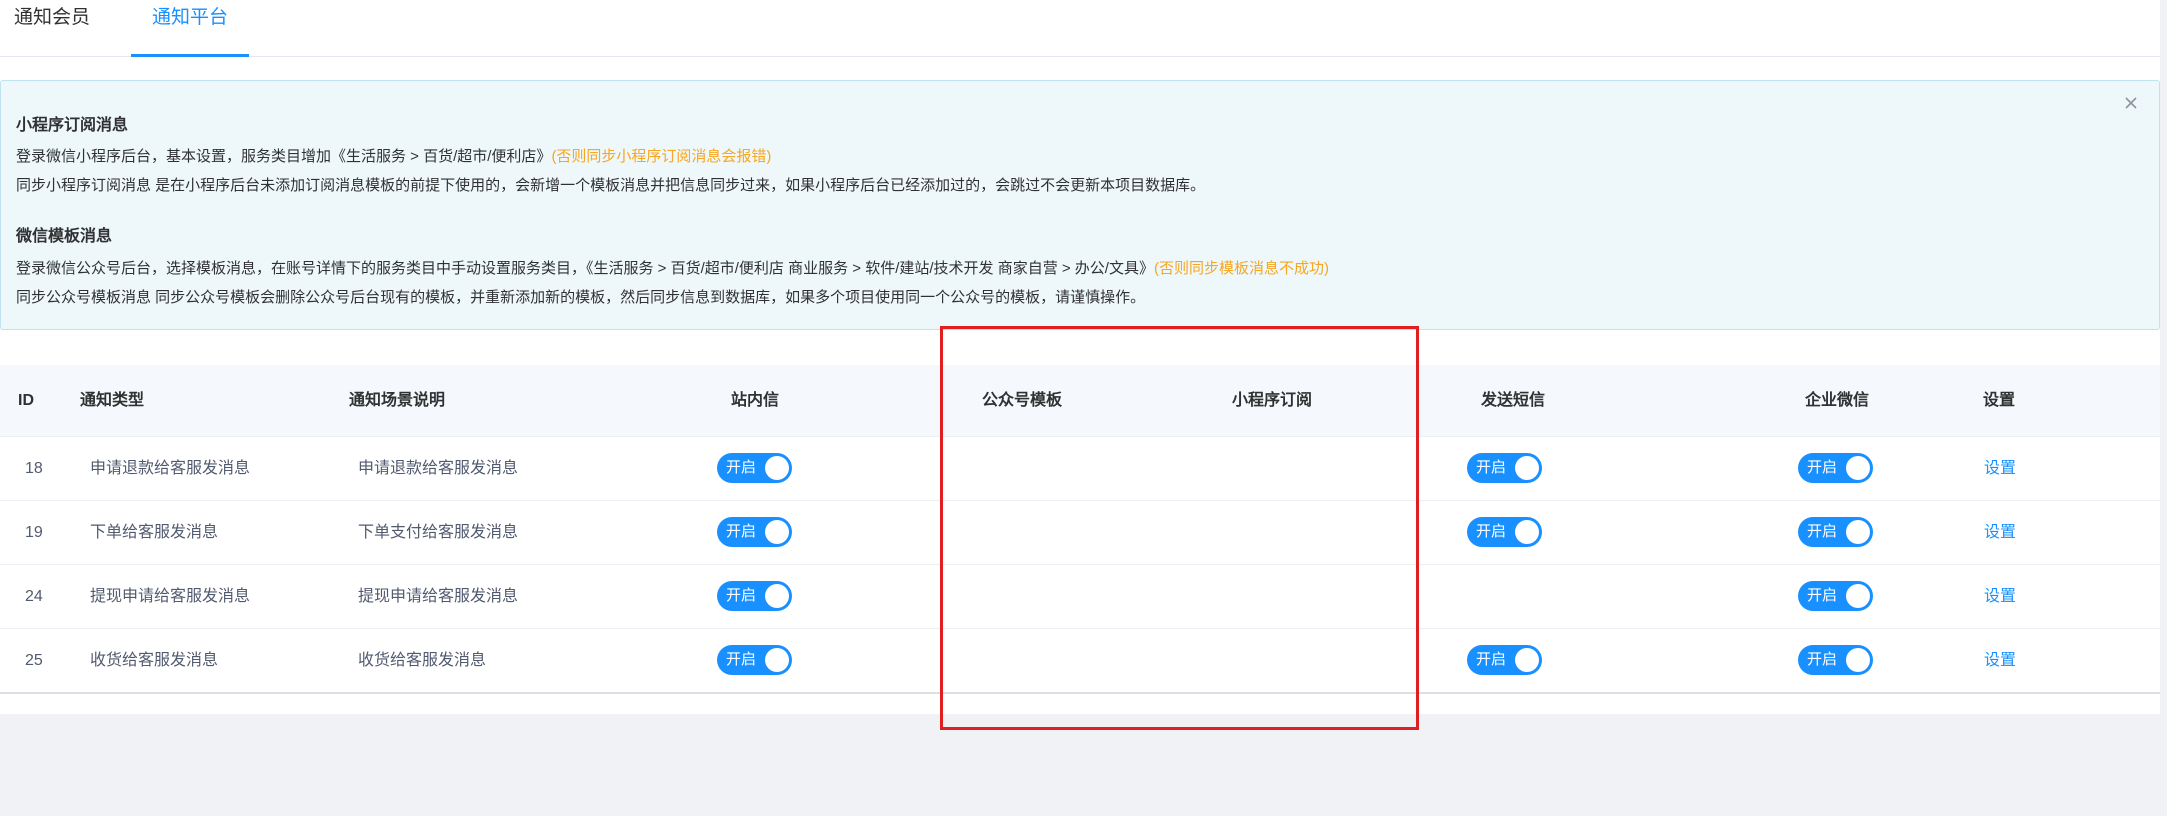 The image size is (2167, 816). I want to click on active-tab-indicator, so click(190, 55).